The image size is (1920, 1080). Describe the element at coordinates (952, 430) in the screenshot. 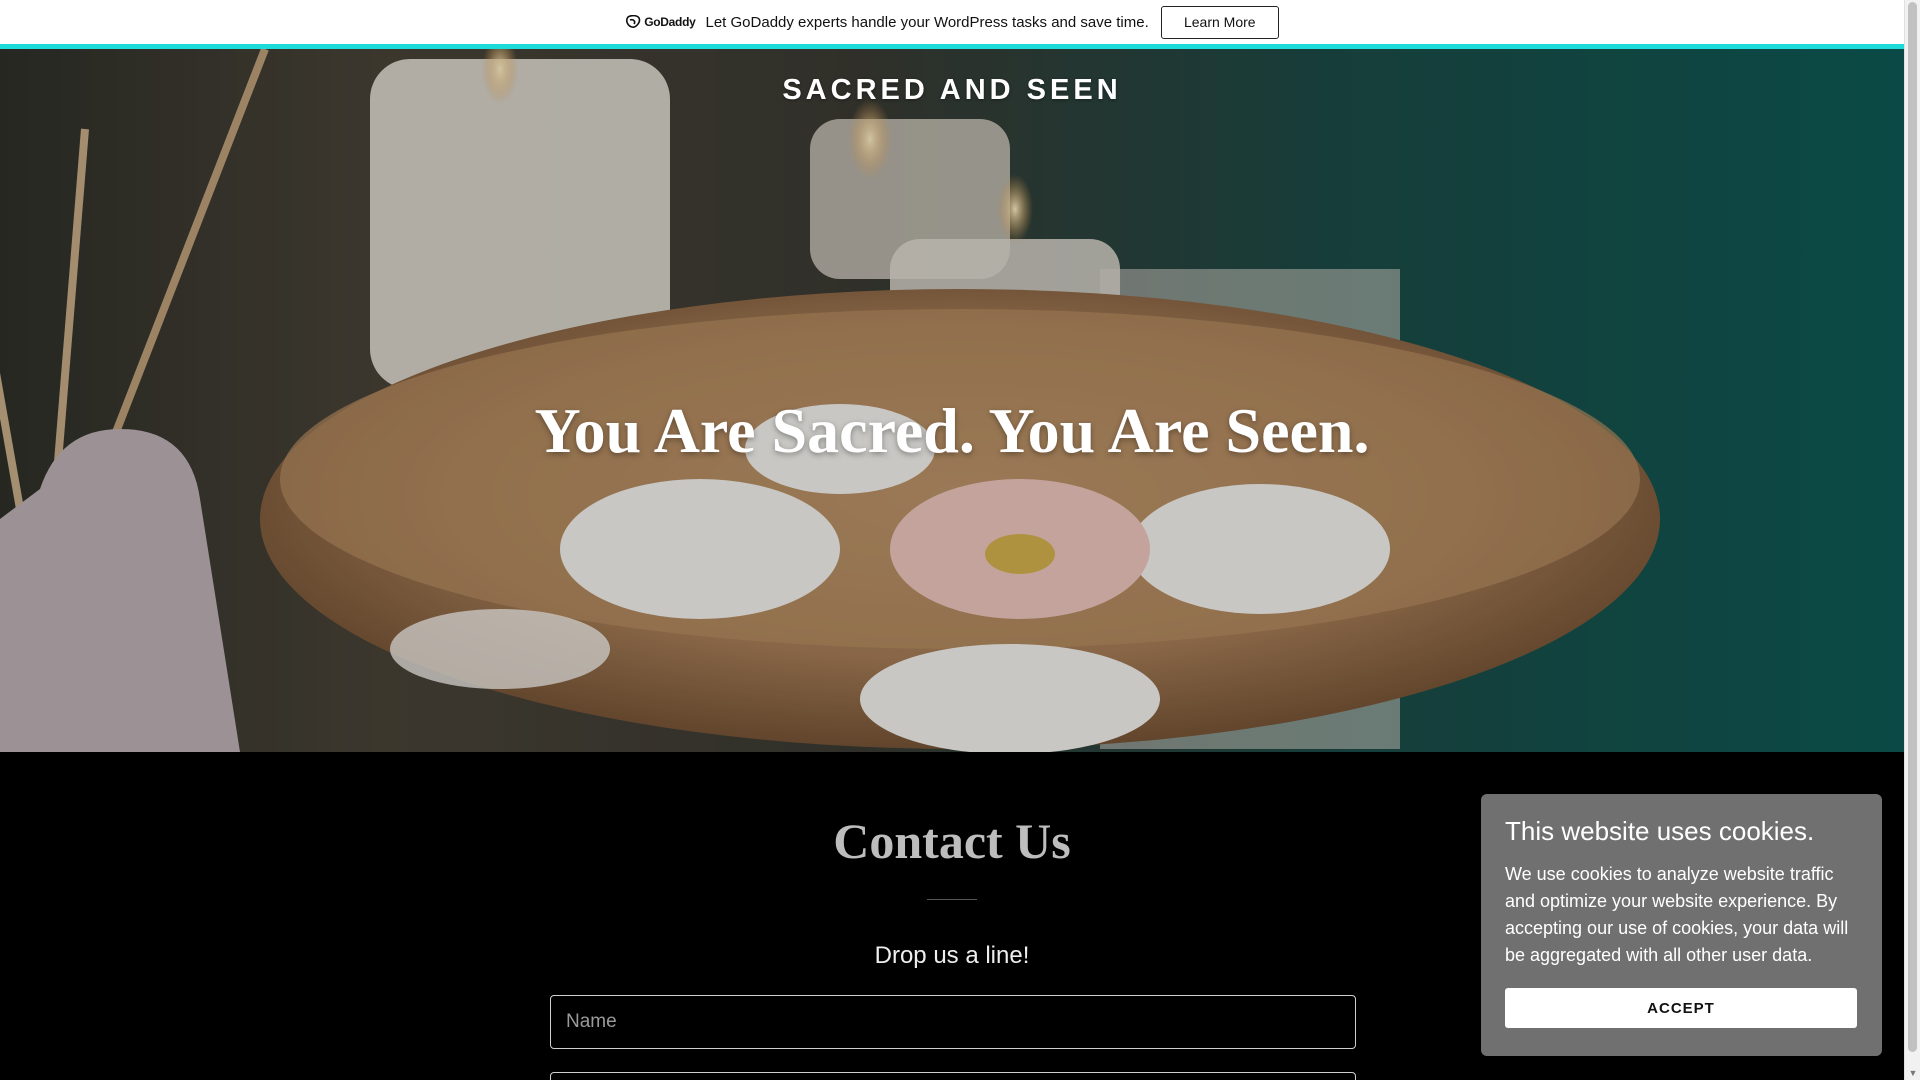

I see `hero-heading: You Are Sacred. You Are Seen.` at that location.